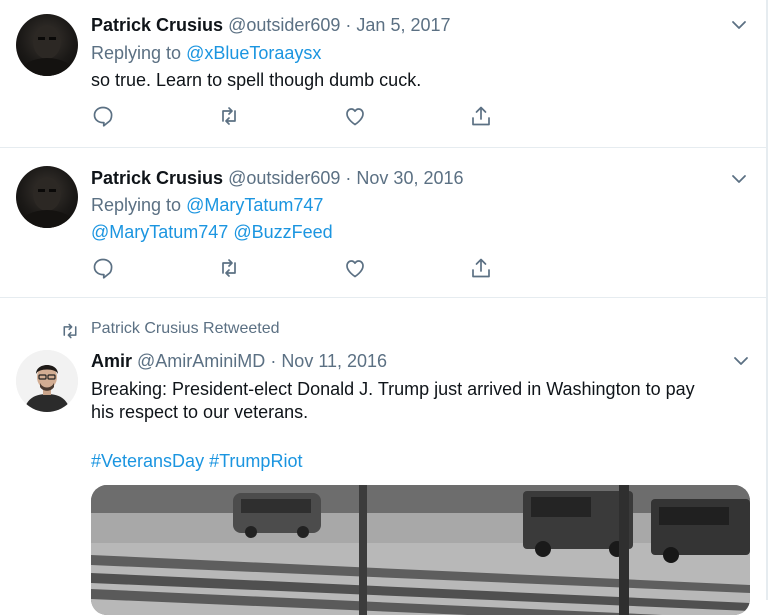  Describe the element at coordinates (403, 25) in the screenshot. I see `tweet-date: Jan 5, 2017` at that location.